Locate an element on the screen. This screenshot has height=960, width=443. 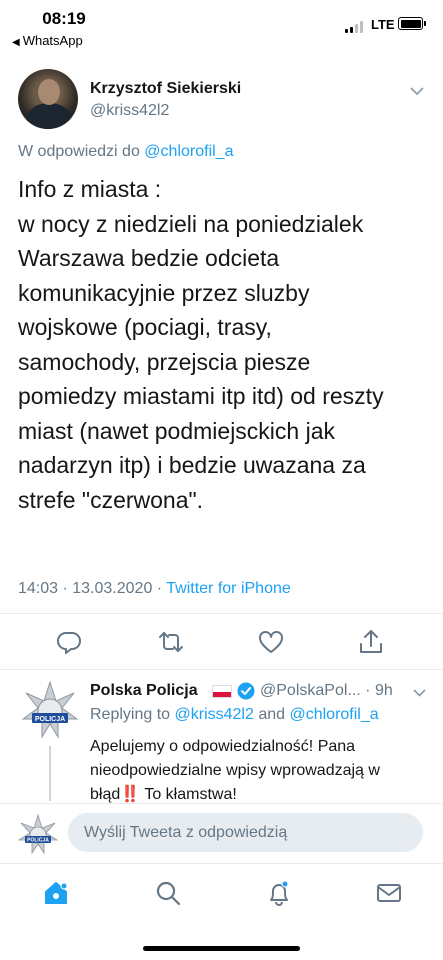
tweet-text-line: Info z miasta : is located at coordinates (90, 189).